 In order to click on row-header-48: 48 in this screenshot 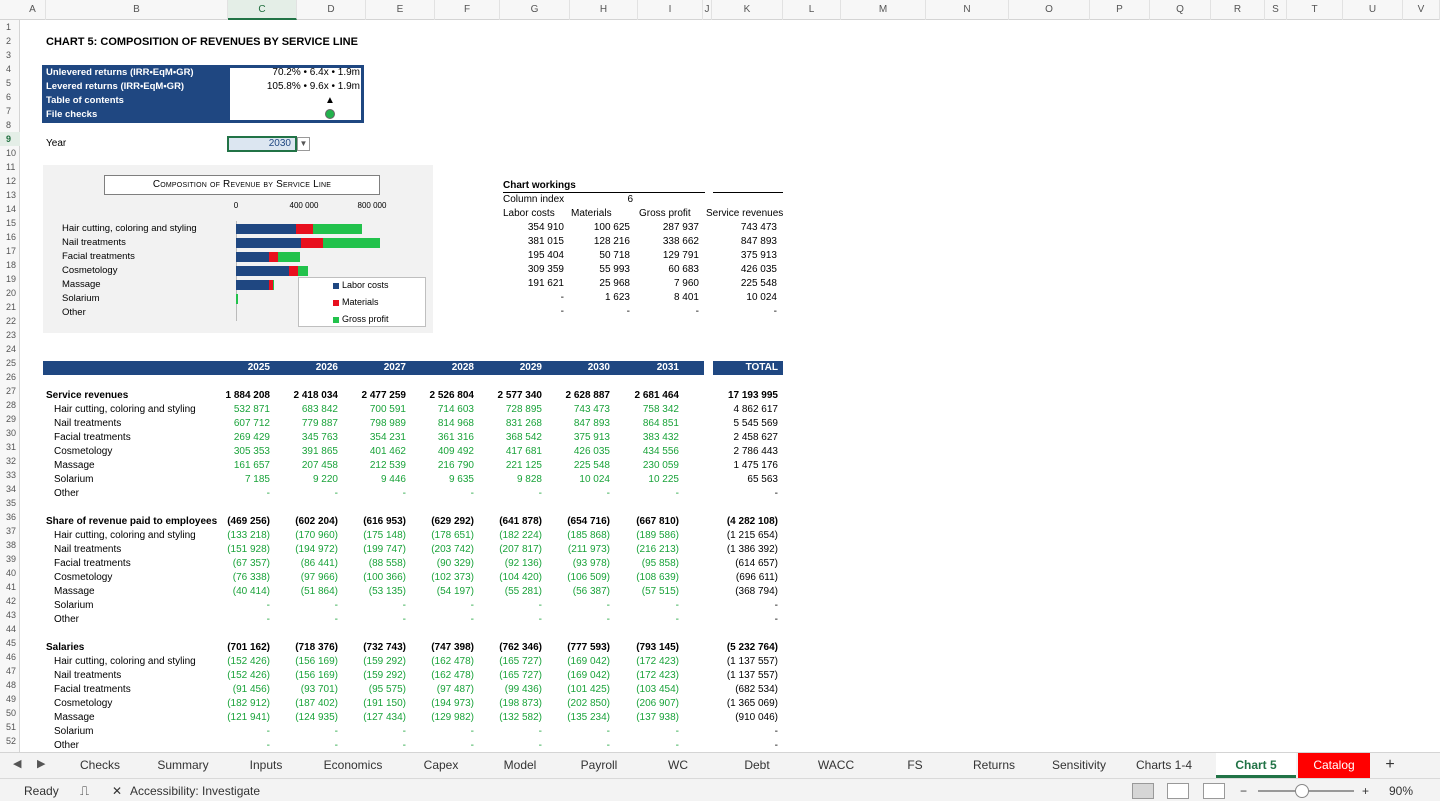, I will do `click(10, 685)`.